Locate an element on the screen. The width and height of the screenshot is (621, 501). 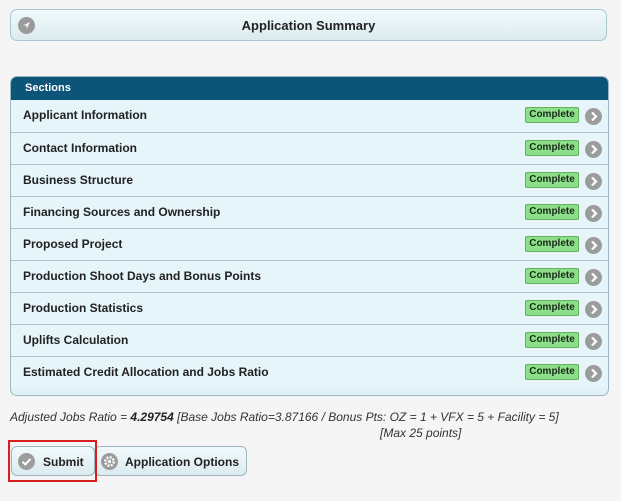
section-label: Production Shoot Days and Bonus Points is located at coordinates (142, 276).